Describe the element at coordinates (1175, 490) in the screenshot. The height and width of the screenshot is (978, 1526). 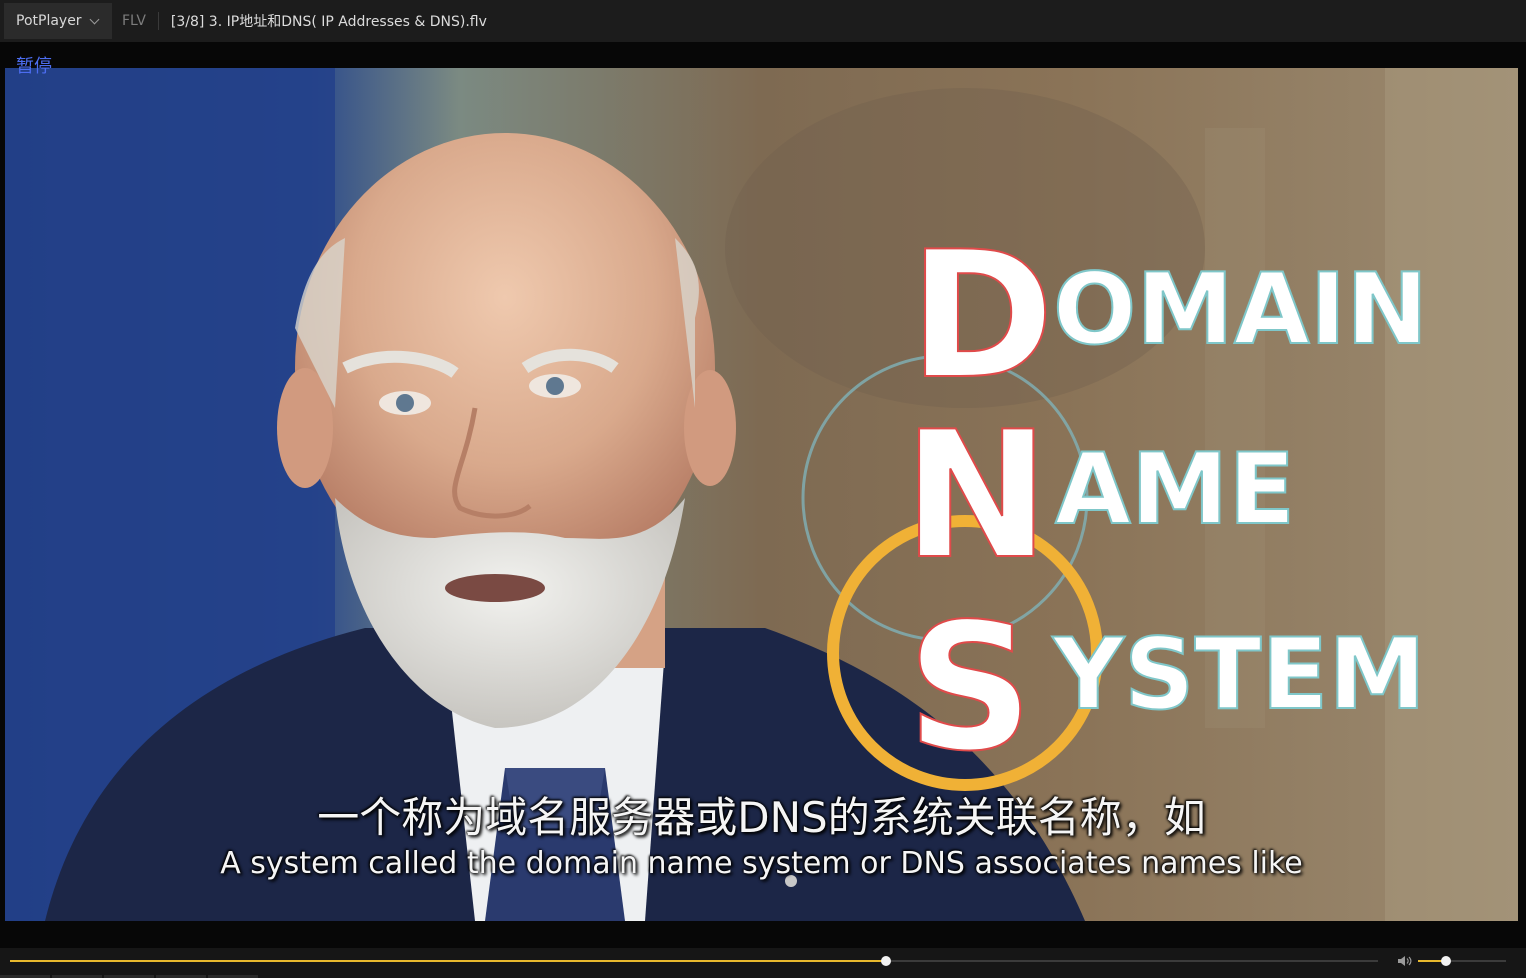
I see `overlay-word-ame: AME` at that location.